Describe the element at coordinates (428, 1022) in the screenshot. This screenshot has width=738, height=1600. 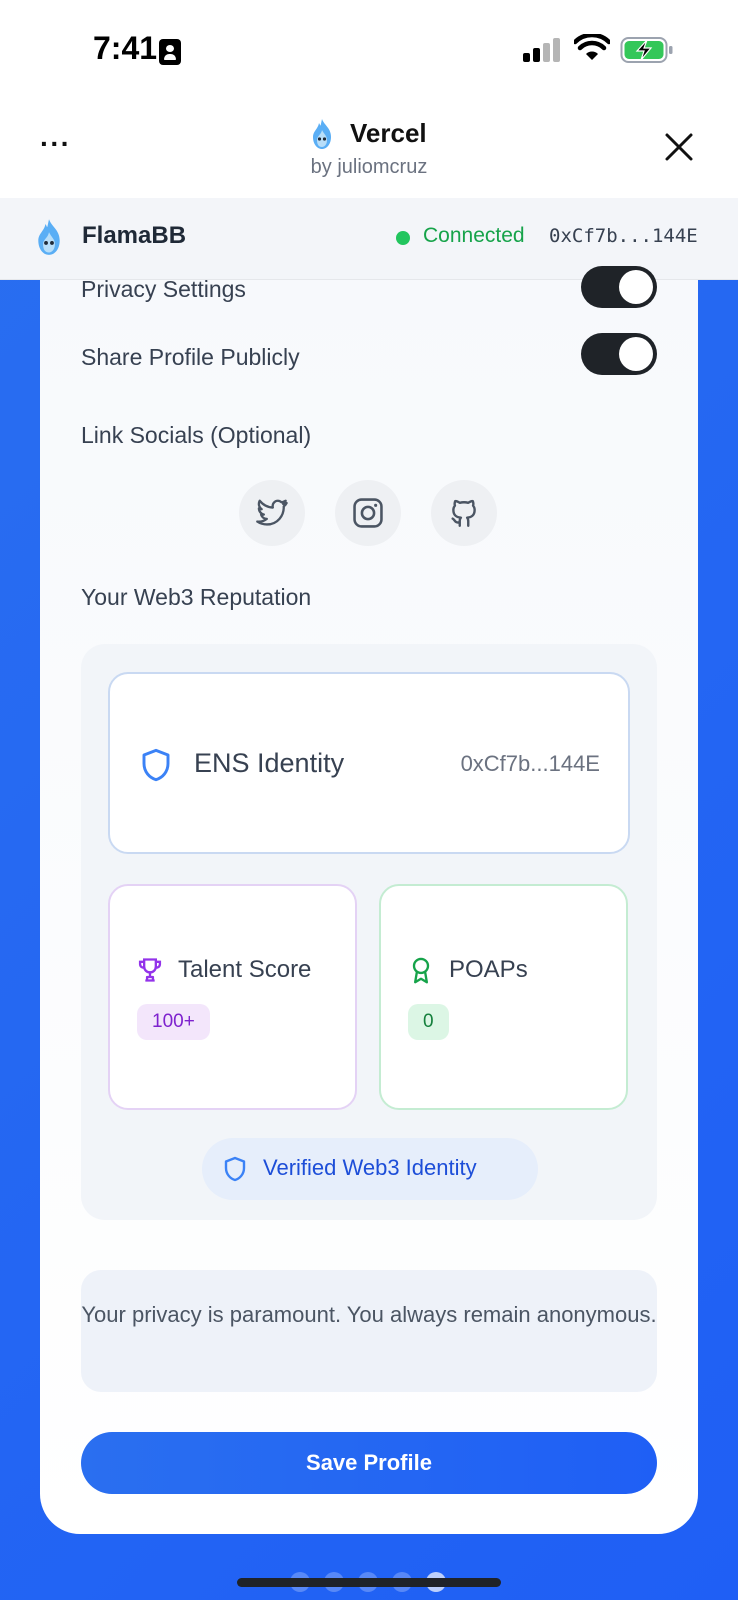
I see `poaps-badge: 0` at that location.